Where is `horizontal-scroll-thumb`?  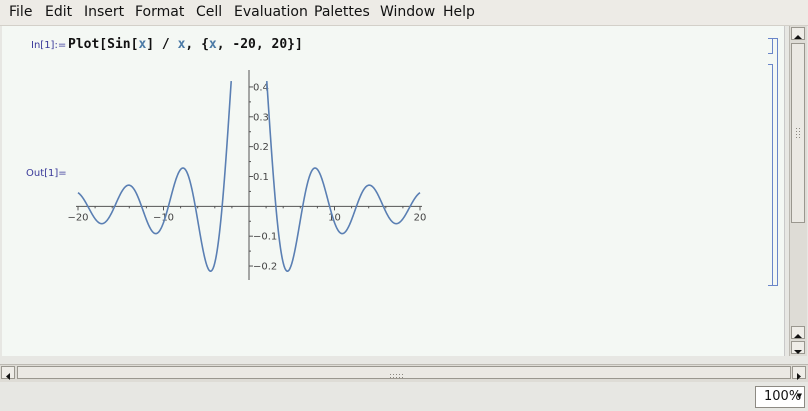
horizontal-scroll-thumb is located at coordinates (404, 372).